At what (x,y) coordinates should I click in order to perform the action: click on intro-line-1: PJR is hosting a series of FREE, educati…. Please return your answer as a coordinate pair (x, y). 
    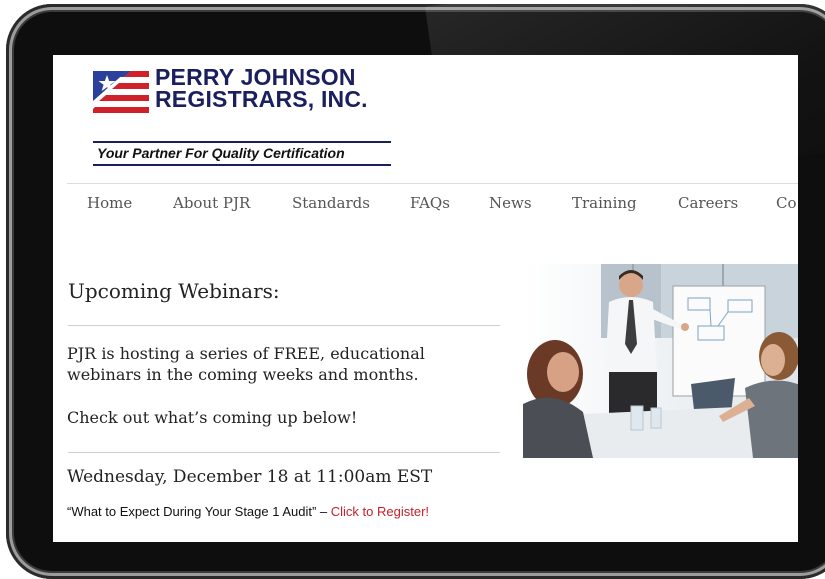
    Looking at the image, I should click on (246, 353).